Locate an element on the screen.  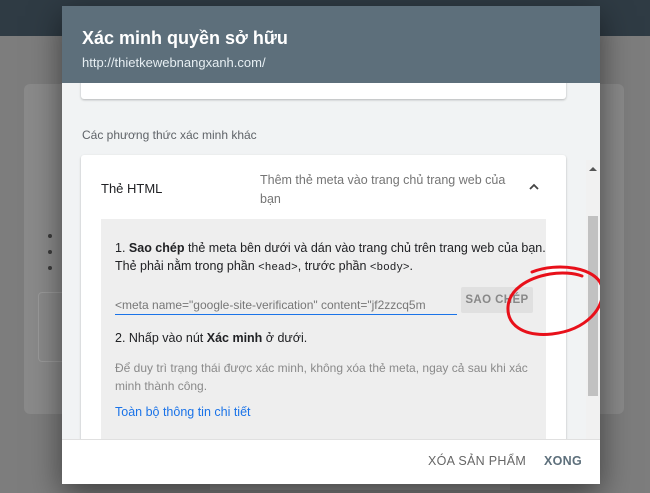
other-methods-heading: Các phương thức xác minh khác is located at coordinates (169, 135).